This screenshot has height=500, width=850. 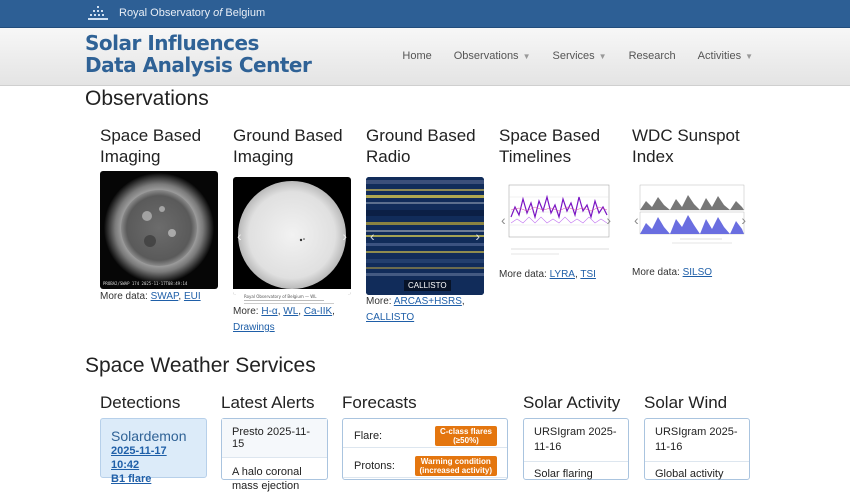 I want to click on nav-research: Research, so click(x=652, y=56).